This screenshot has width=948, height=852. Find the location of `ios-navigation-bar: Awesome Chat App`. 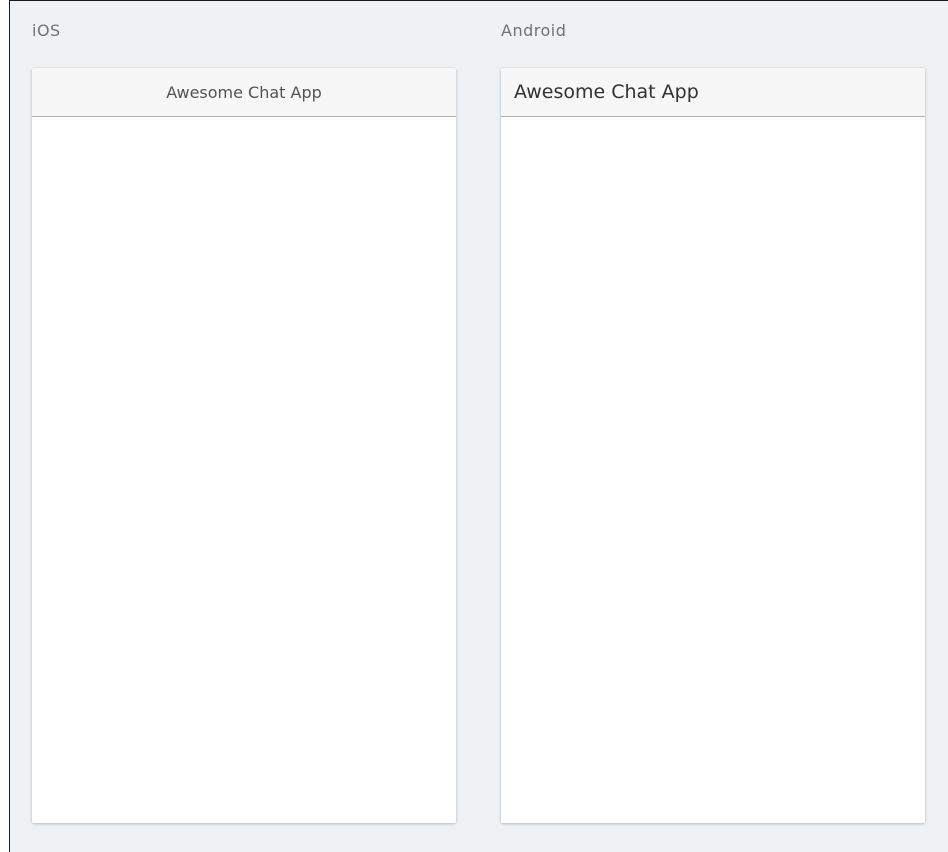

ios-navigation-bar: Awesome Chat App is located at coordinates (244, 92).